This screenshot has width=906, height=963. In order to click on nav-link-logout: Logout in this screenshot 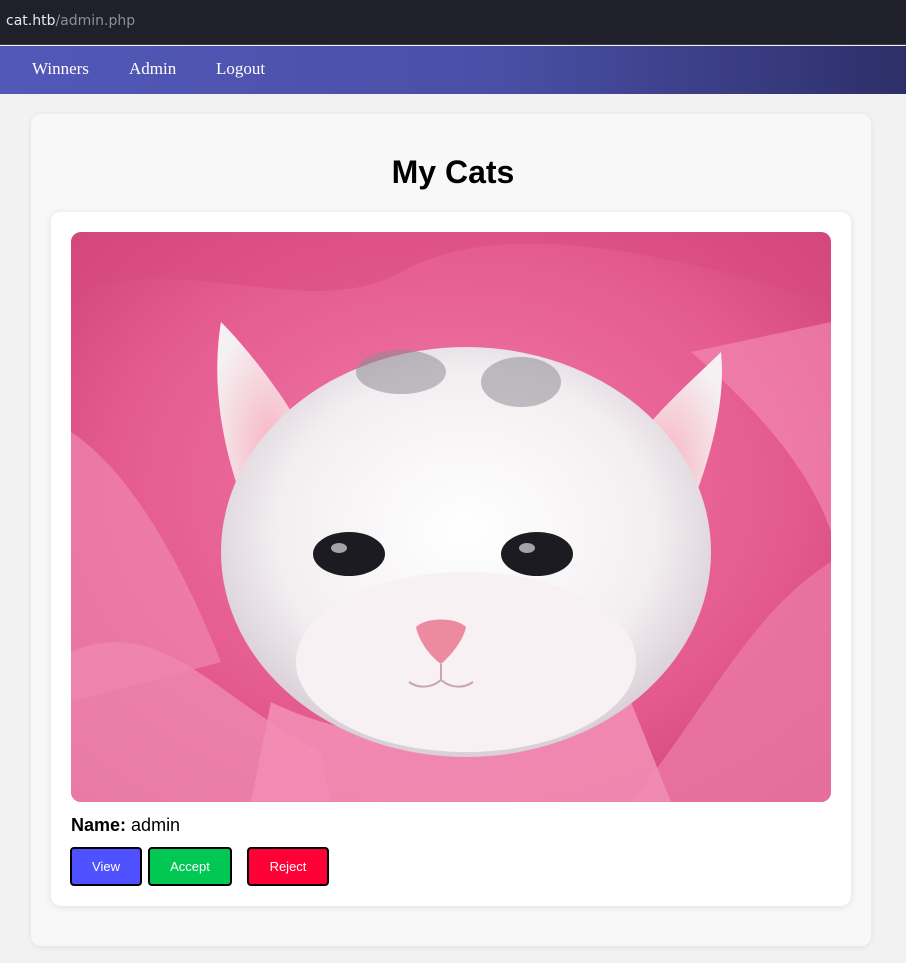, I will do `click(240, 69)`.